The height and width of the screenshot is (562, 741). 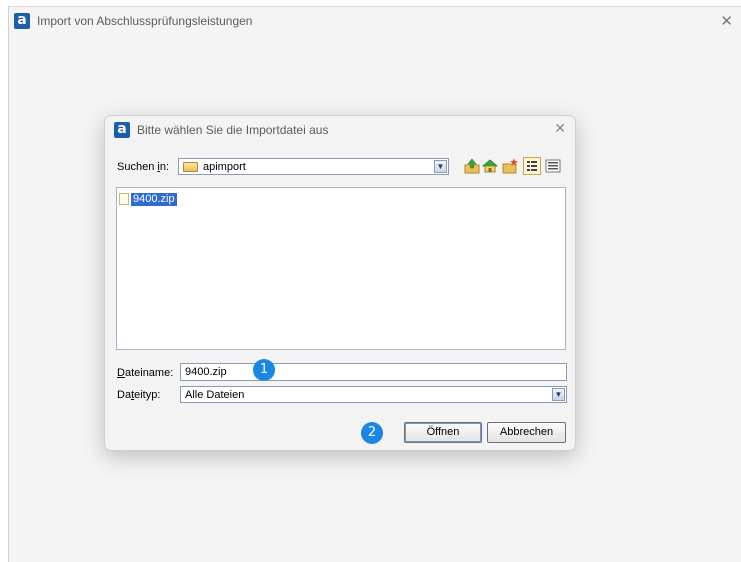 I want to click on filename-input: 9400.zip, so click(x=373, y=372).